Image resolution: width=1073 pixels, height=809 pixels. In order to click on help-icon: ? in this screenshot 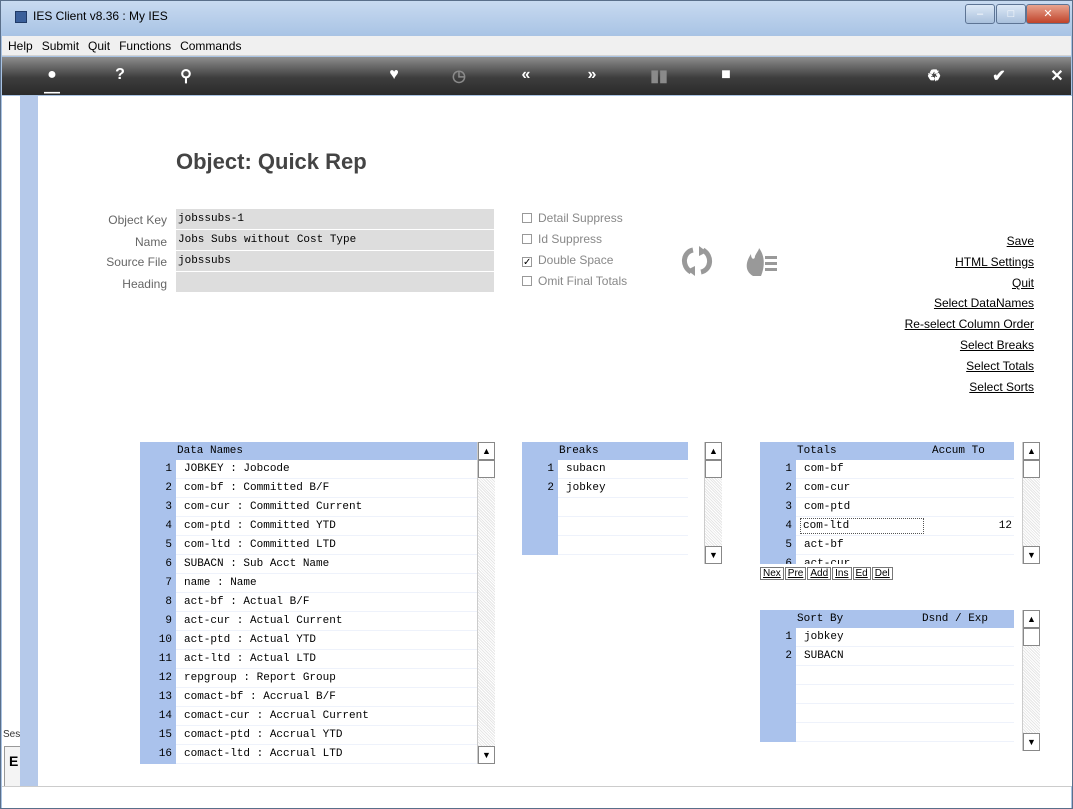, I will do `click(120, 75)`.